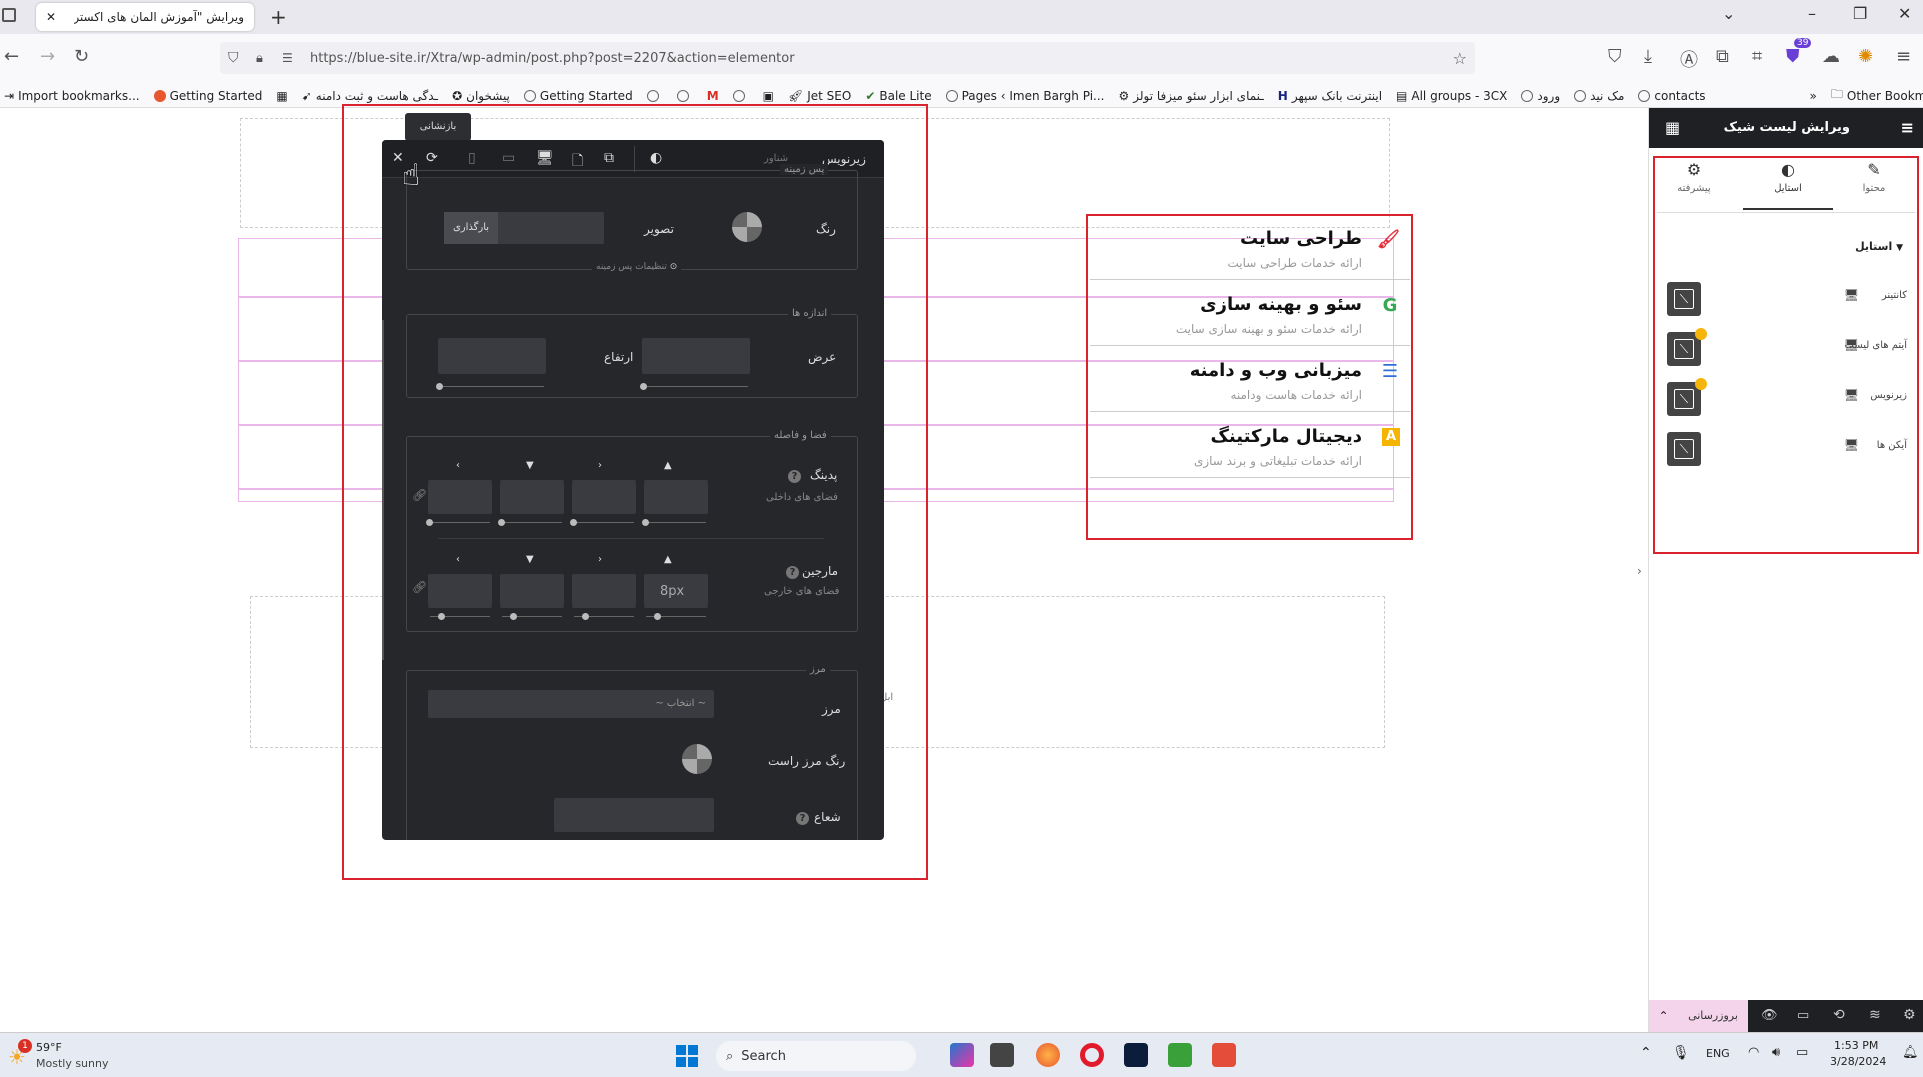 The image size is (1923, 1077). Describe the element at coordinates (1803, 1015) in the screenshot. I see `responsive-icon: ▭` at that location.